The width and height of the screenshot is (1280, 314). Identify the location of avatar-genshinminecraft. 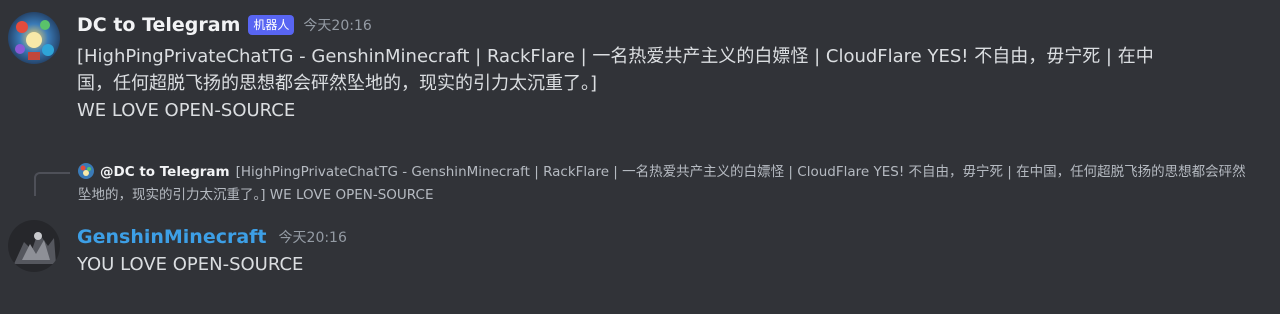
(34, 246).